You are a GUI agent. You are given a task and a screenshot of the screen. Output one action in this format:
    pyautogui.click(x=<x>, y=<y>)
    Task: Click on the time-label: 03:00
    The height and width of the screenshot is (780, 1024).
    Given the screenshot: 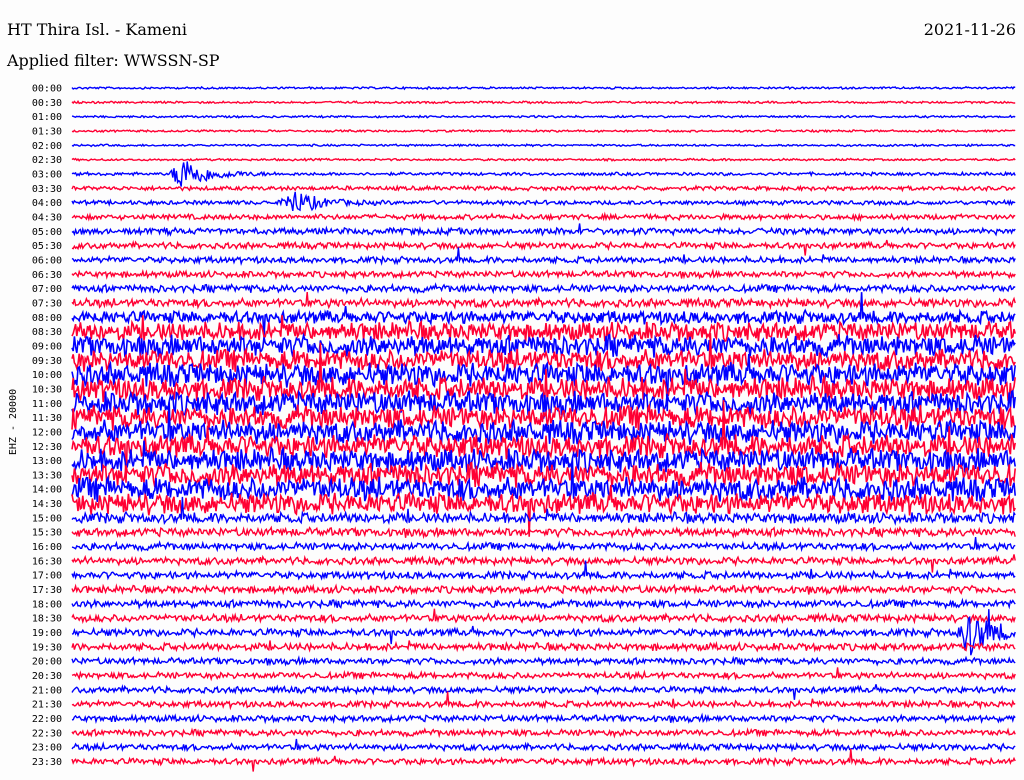 What is the action you would take?
    pyautogui.click(x=47, y=174)
    